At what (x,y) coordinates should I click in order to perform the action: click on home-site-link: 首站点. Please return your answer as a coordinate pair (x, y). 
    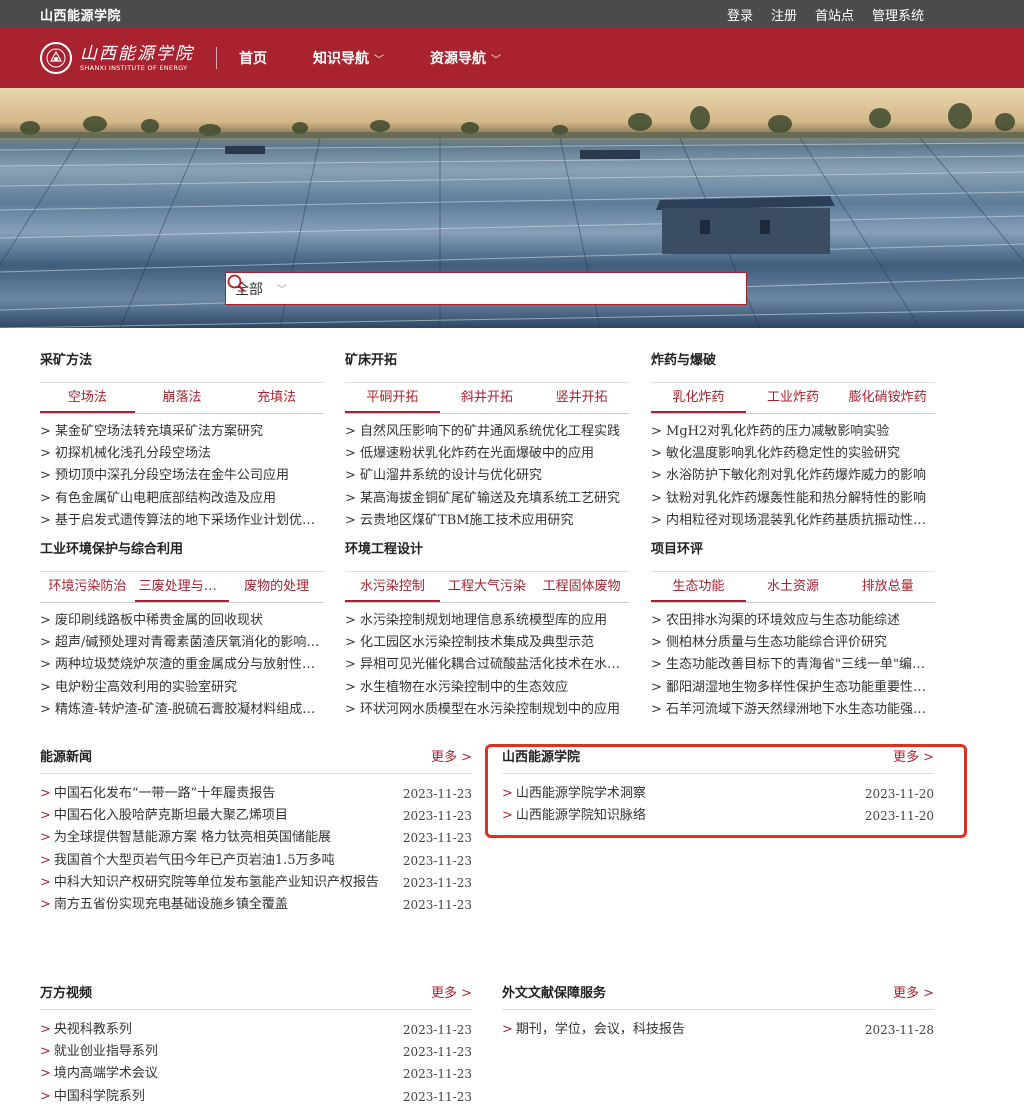
    Looking at the image, I should click on (834, 14).